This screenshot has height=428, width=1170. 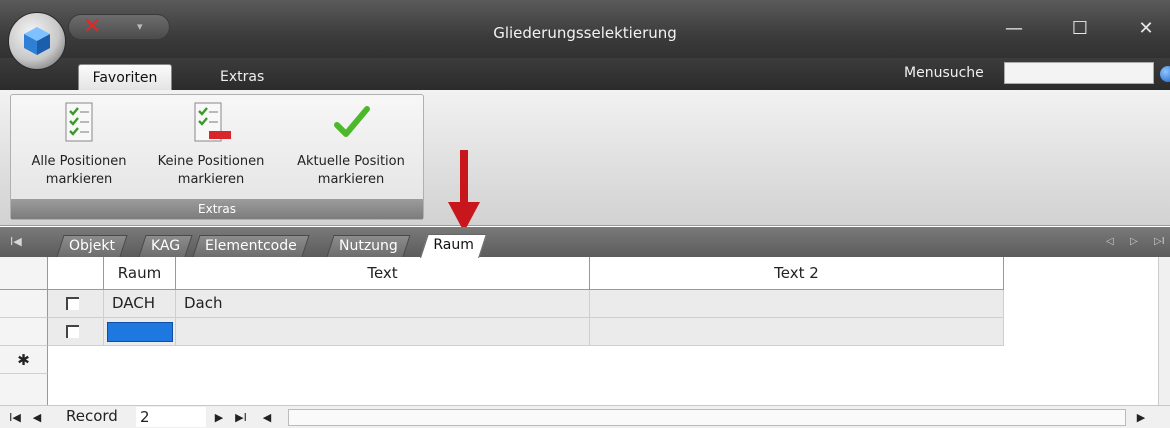 I want to click on application-menu-button, so click(x=37, y=41).